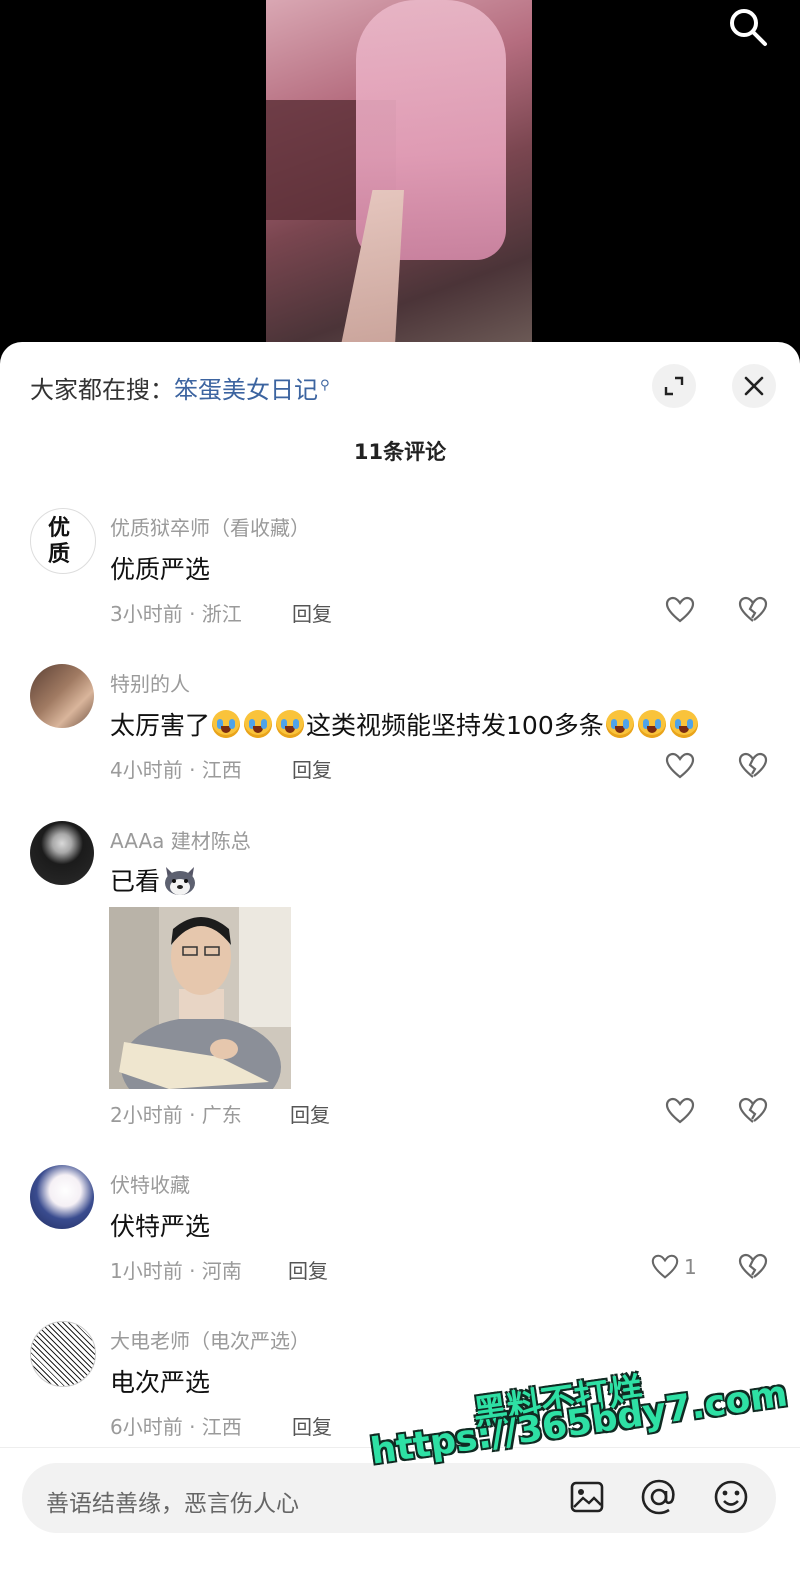  What do you see at coordinates (160, 569) in the screenshot?
I see `comment-text: 优质严选` at bounding box center [160, 569].